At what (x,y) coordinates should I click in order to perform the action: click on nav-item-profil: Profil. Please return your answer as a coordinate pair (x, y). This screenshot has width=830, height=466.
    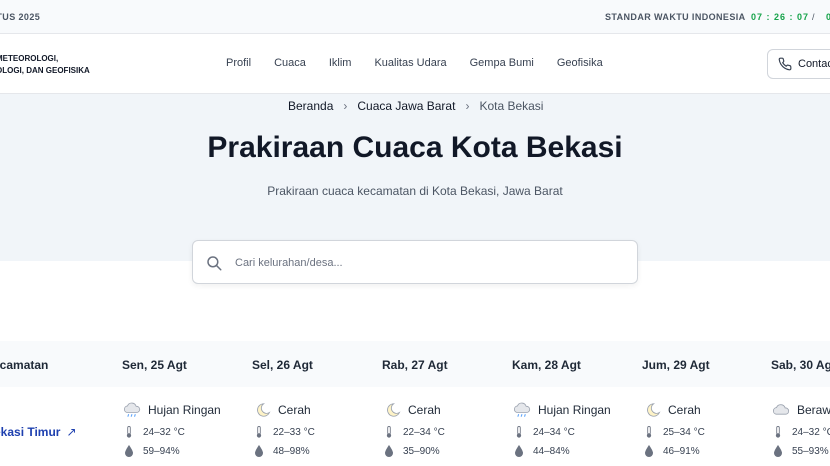
    Looking at the image, I should click on (238, 63).